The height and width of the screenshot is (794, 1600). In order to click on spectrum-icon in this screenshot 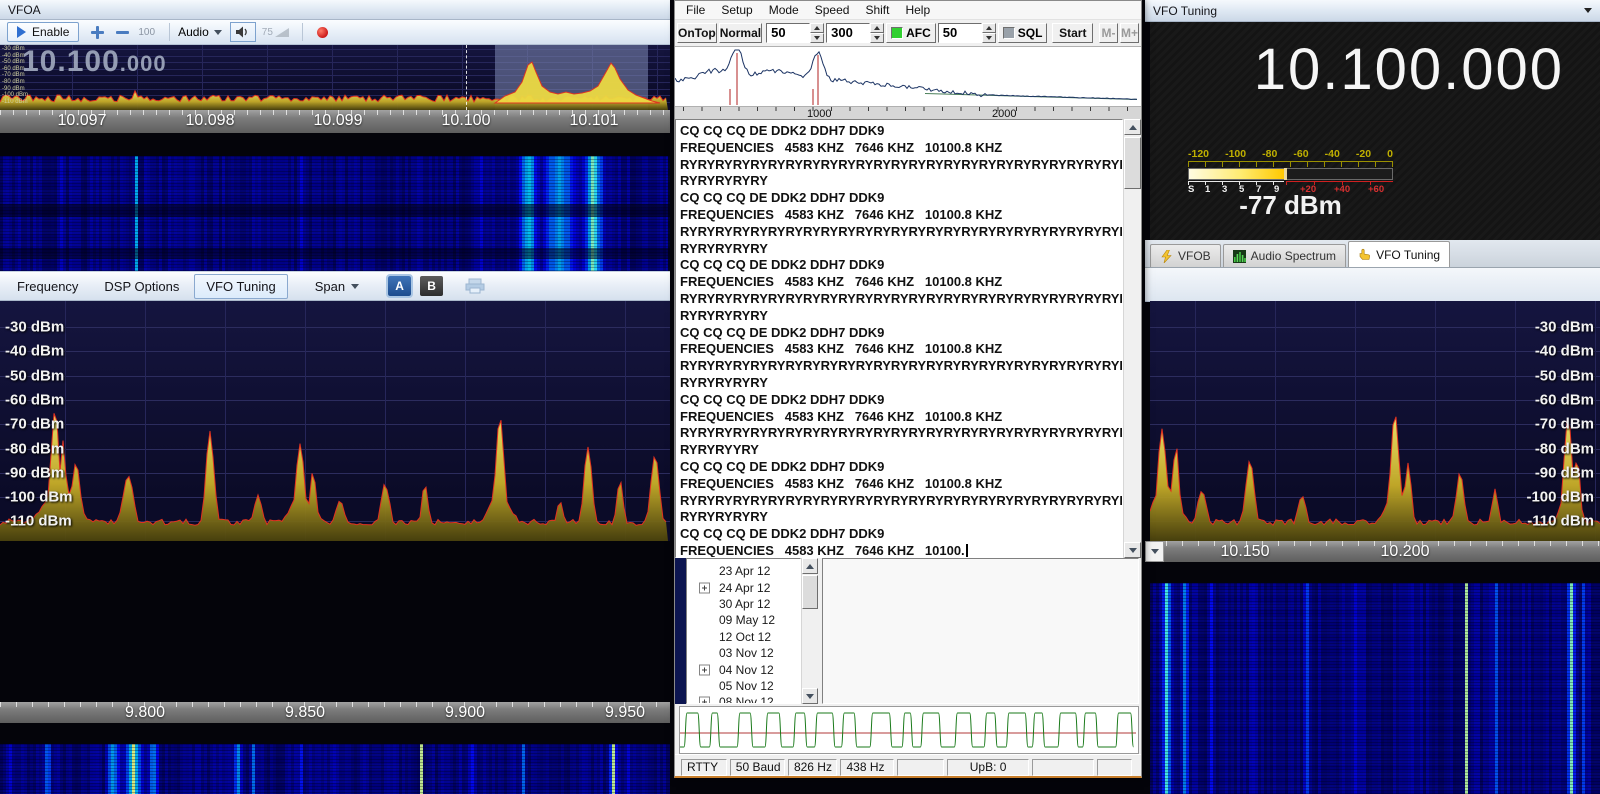, I will do `click(1239, 256)`.